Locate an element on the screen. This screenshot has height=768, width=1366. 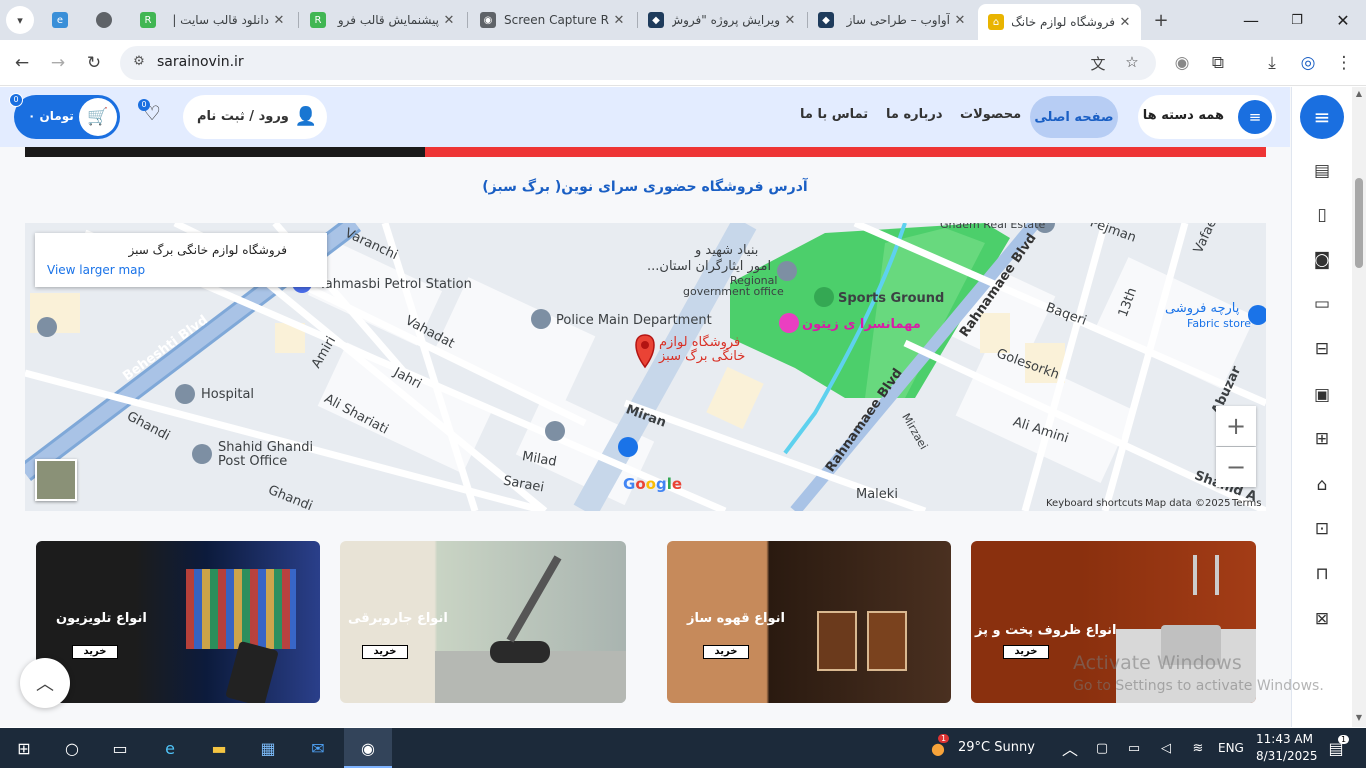
back-icon: ← is located at coordinates (22, 63).